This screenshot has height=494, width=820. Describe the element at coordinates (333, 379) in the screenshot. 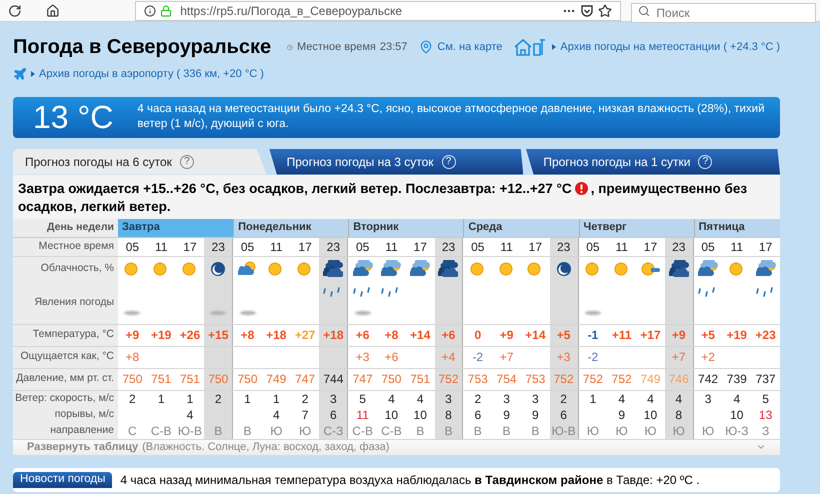

I see `pressure-cell: 744` at that location.